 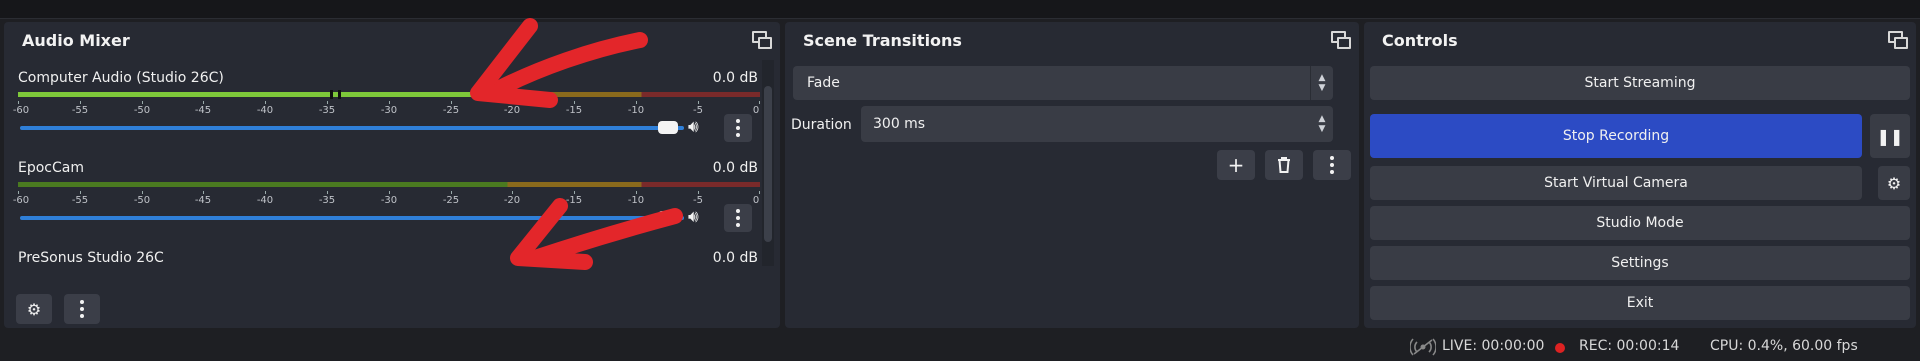 What do you see at coordinates (1629, 346) in the screenshot?
I see `rec-timer: REC: 00:00:14` at bounding box center [1629, 346].